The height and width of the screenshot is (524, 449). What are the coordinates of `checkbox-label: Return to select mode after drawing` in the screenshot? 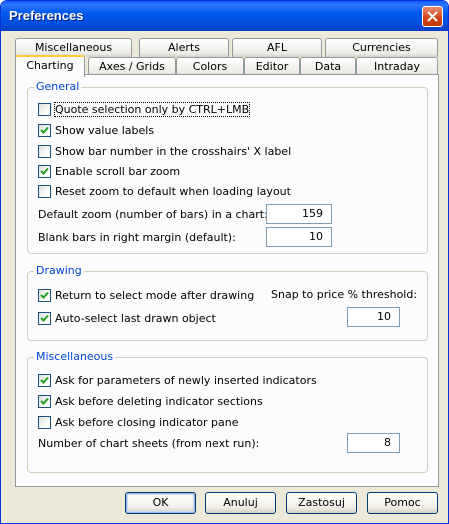 It's located at (155, 295).